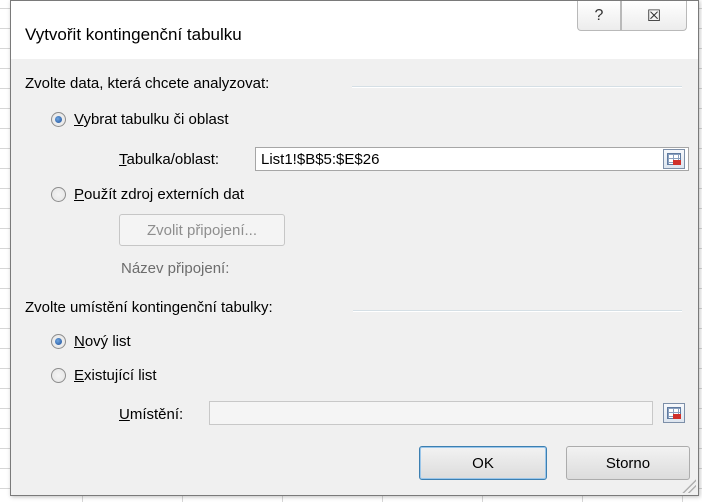  What do you see at coordinates (133, 34) in the screenshot?
I see `dialog-title: Vytvořit kontingenční tabulku` at bounding box center [133, 34].